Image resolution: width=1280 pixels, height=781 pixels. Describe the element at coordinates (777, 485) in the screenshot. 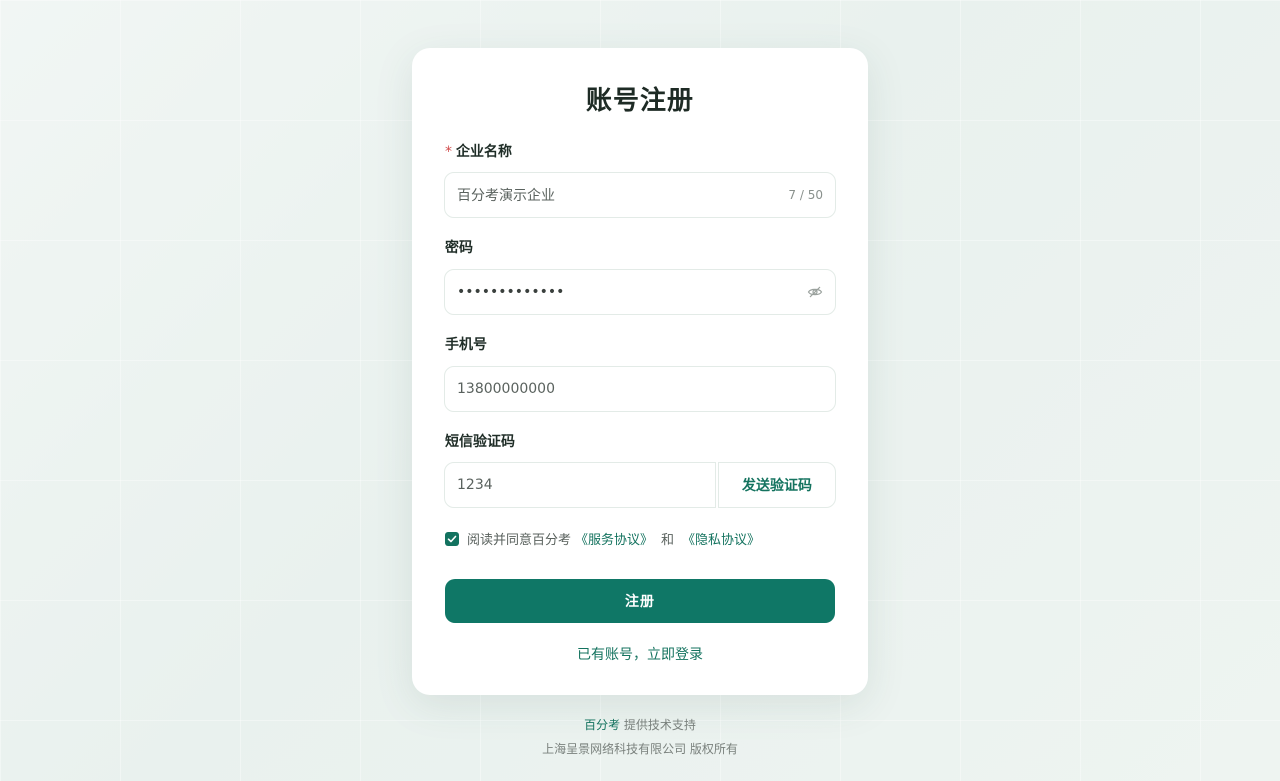

I see `send-code-button: 发送验证码` at that location.